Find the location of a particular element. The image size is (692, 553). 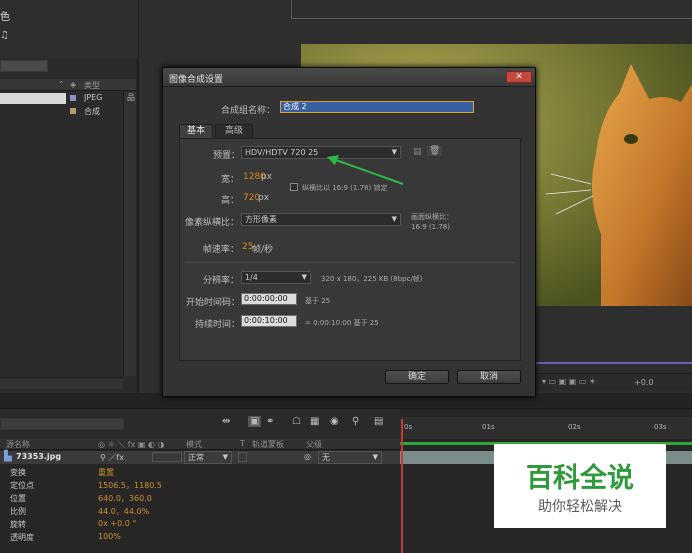

layer-name: 73353.jpg is located at coordinates (38, 456).